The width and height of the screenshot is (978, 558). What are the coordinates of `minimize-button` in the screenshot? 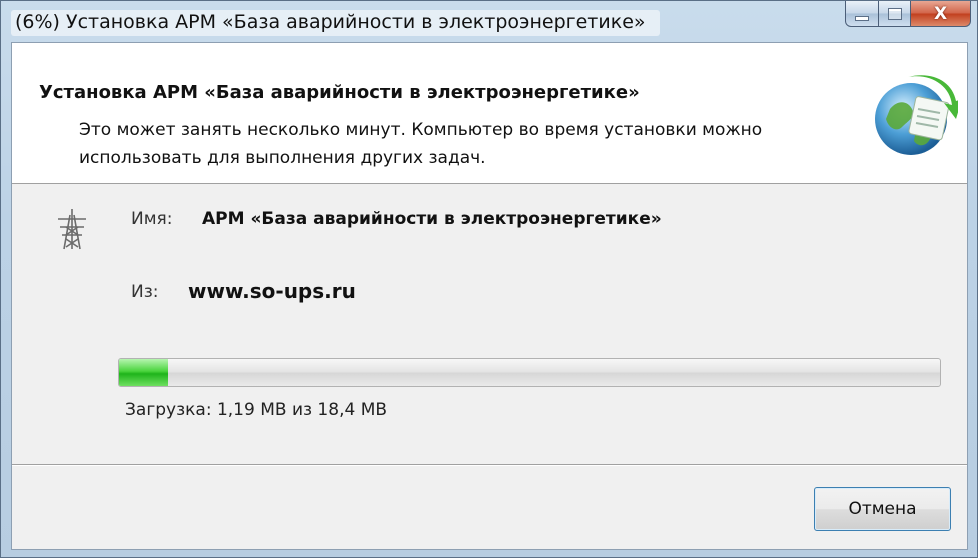 It's located at (862, 14).